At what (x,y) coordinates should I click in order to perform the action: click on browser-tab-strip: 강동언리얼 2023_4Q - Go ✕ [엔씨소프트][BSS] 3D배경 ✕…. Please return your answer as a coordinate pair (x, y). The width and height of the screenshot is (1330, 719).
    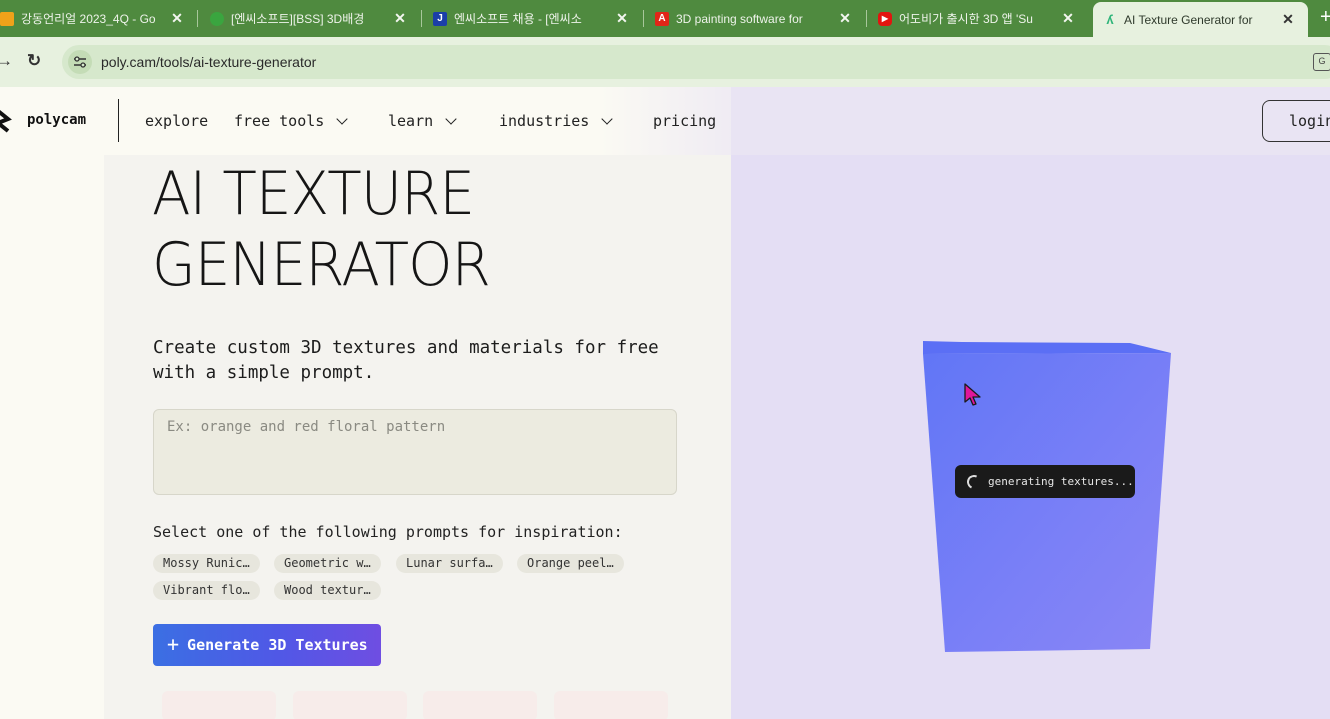
    Looking at the image, I should click on (665, 18).